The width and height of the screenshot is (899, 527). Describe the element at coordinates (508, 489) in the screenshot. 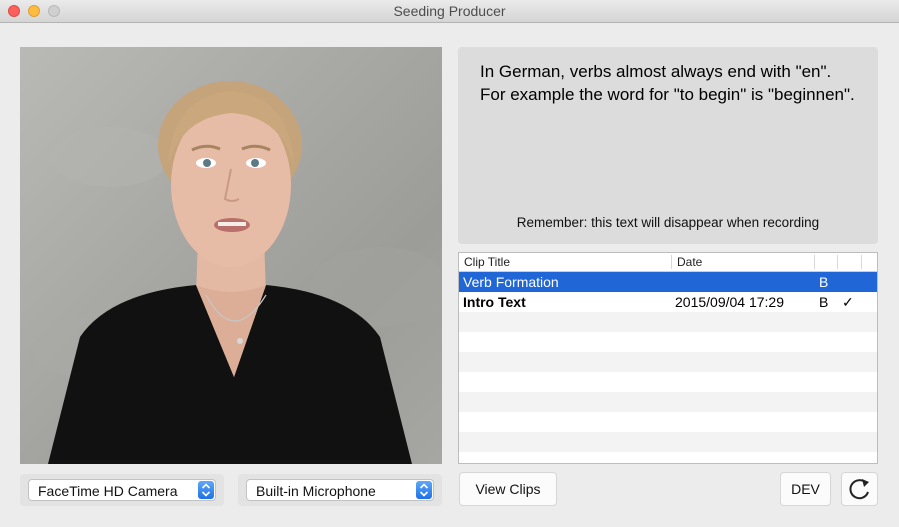

I see `view-clips-button: View Clips` at that location.